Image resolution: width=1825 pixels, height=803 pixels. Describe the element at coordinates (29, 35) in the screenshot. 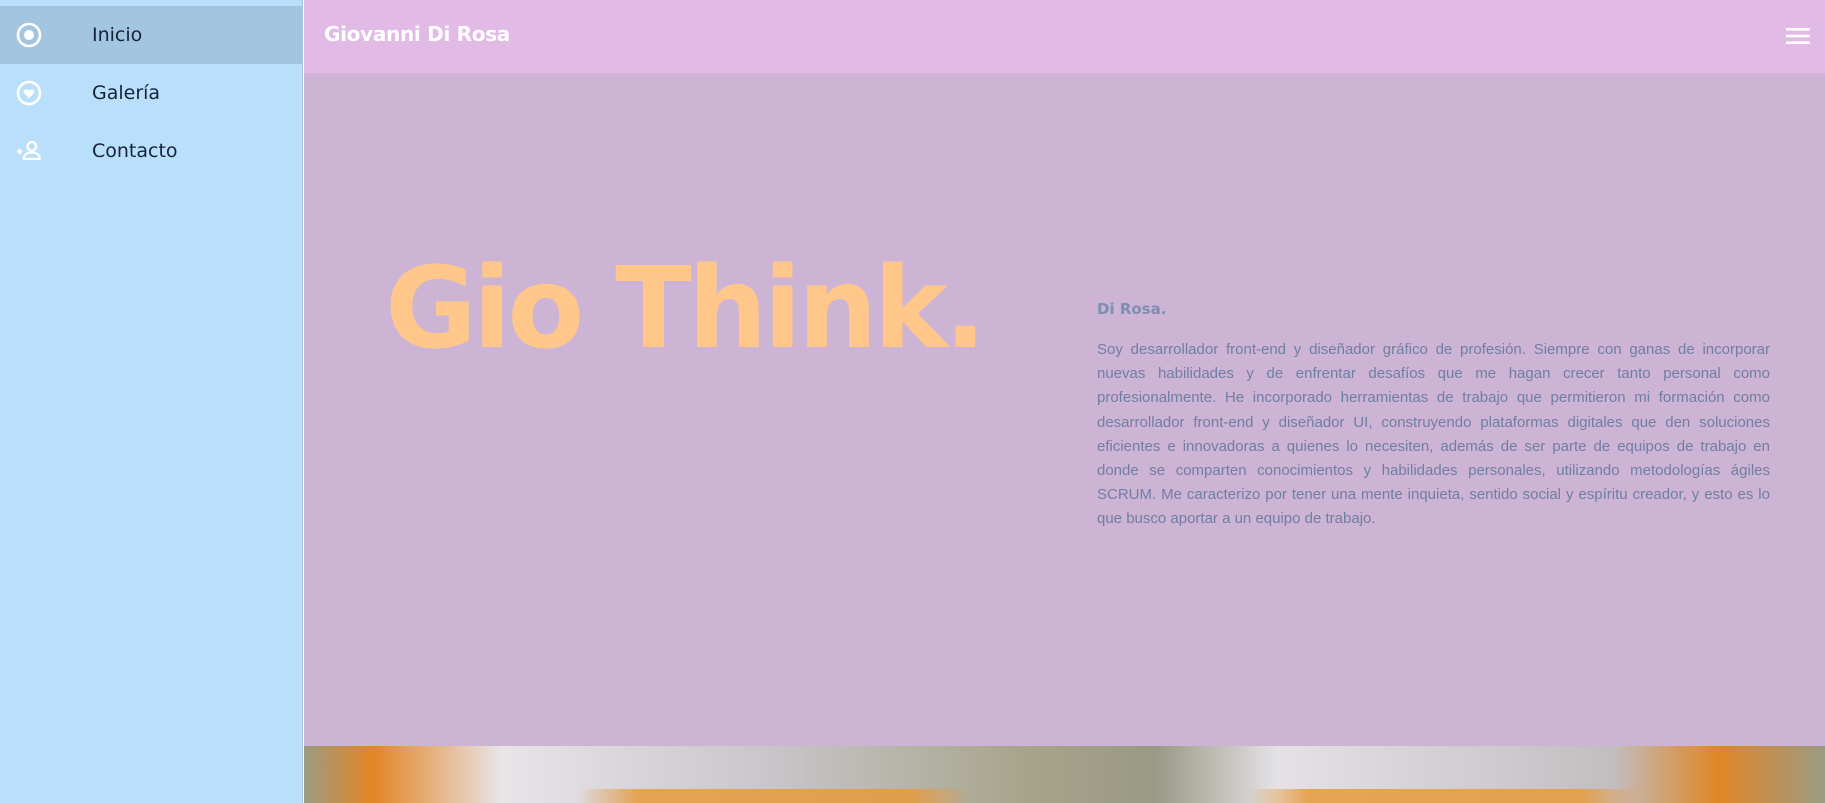

I see `radio-button-checked-icon` at that location.